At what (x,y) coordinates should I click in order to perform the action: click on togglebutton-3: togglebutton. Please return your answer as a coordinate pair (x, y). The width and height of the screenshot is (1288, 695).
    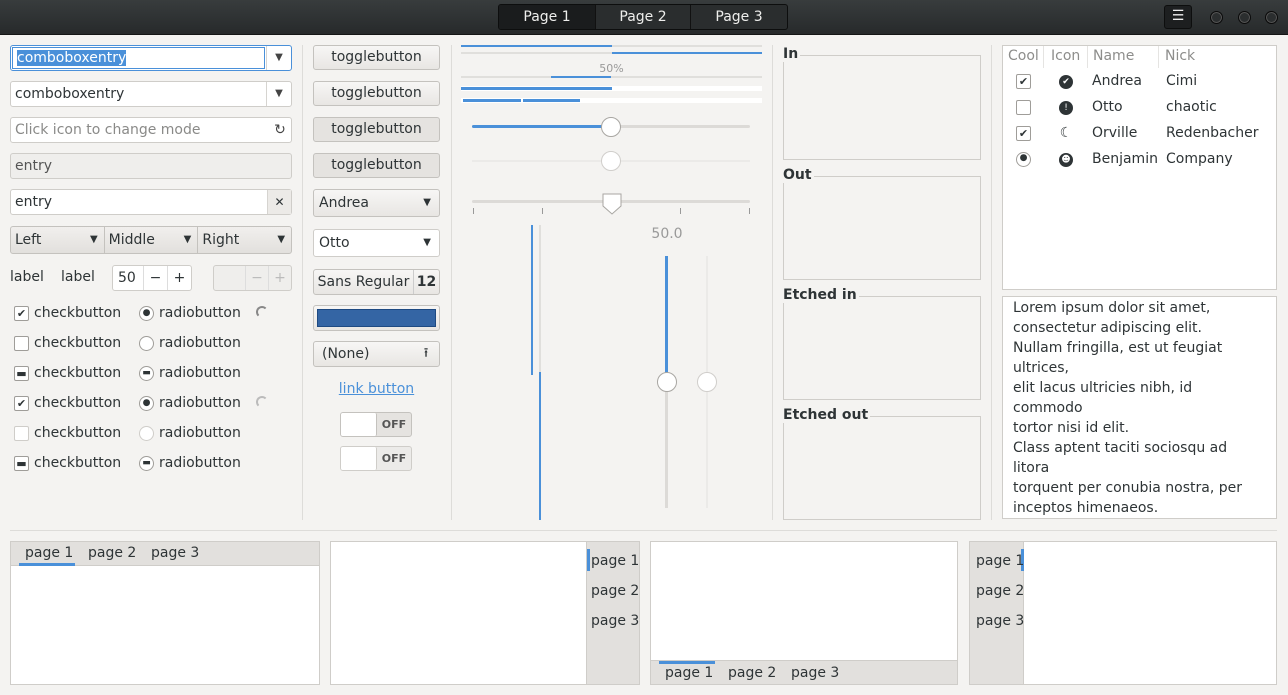
    Looking at the image, I should click on (376, 129).